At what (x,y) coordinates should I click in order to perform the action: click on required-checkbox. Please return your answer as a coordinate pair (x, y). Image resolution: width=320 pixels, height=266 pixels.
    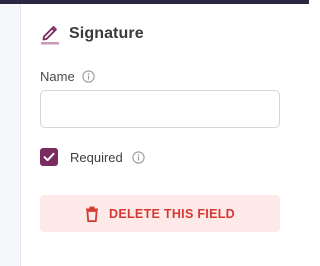
    Looking at the image, I should click on (49, 157).